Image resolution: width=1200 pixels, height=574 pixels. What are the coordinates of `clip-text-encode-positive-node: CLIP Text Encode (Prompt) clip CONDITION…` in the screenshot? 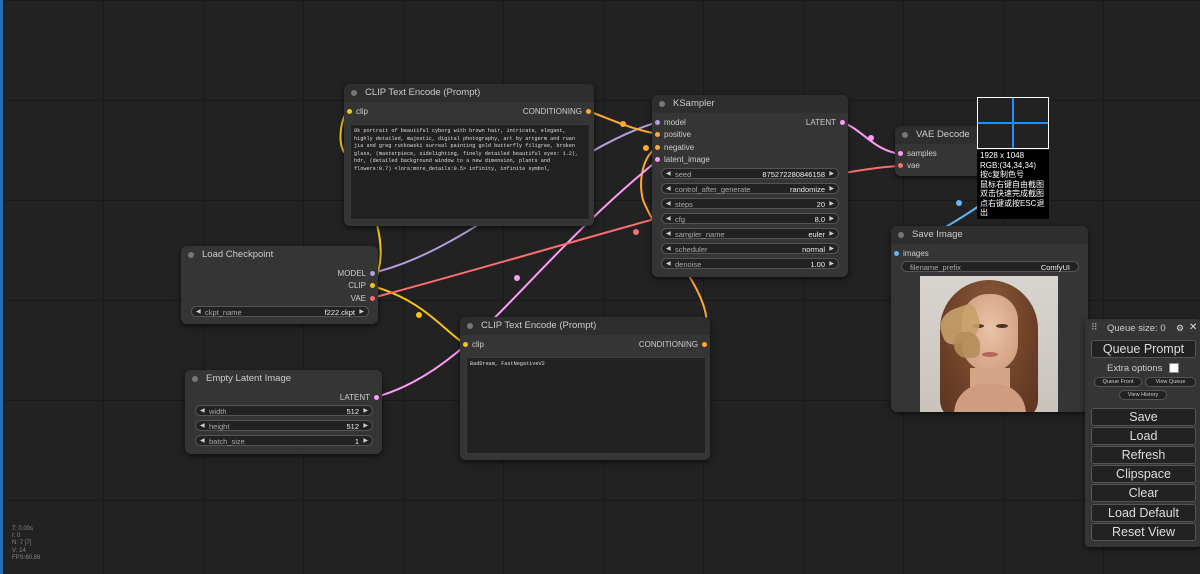 It's located at (469, 155).